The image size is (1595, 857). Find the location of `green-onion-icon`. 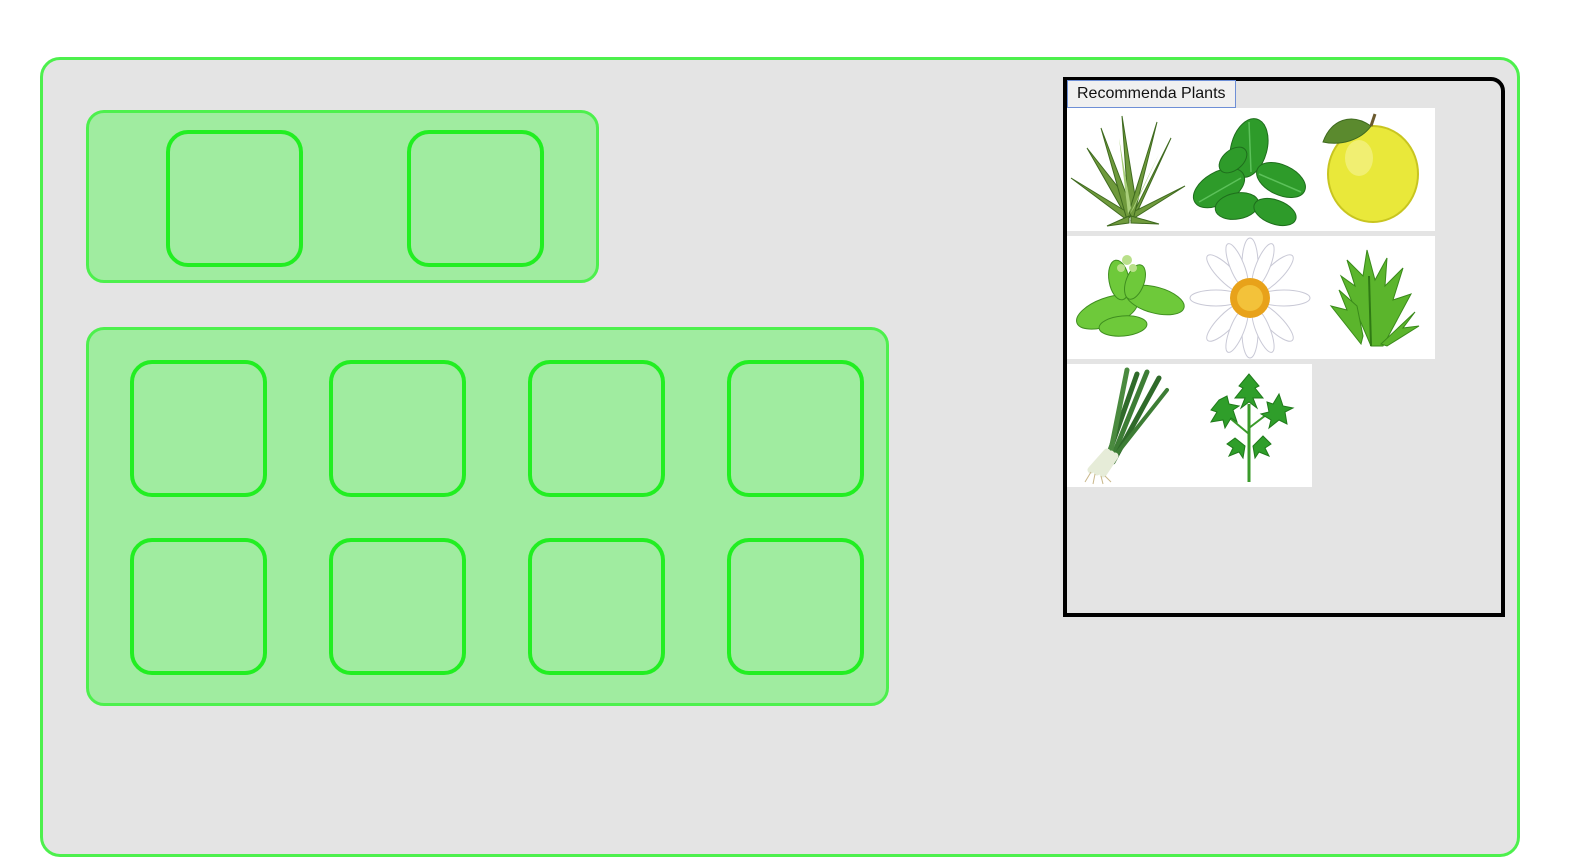

green-onion-icon is located at coordinates (1126, 426).